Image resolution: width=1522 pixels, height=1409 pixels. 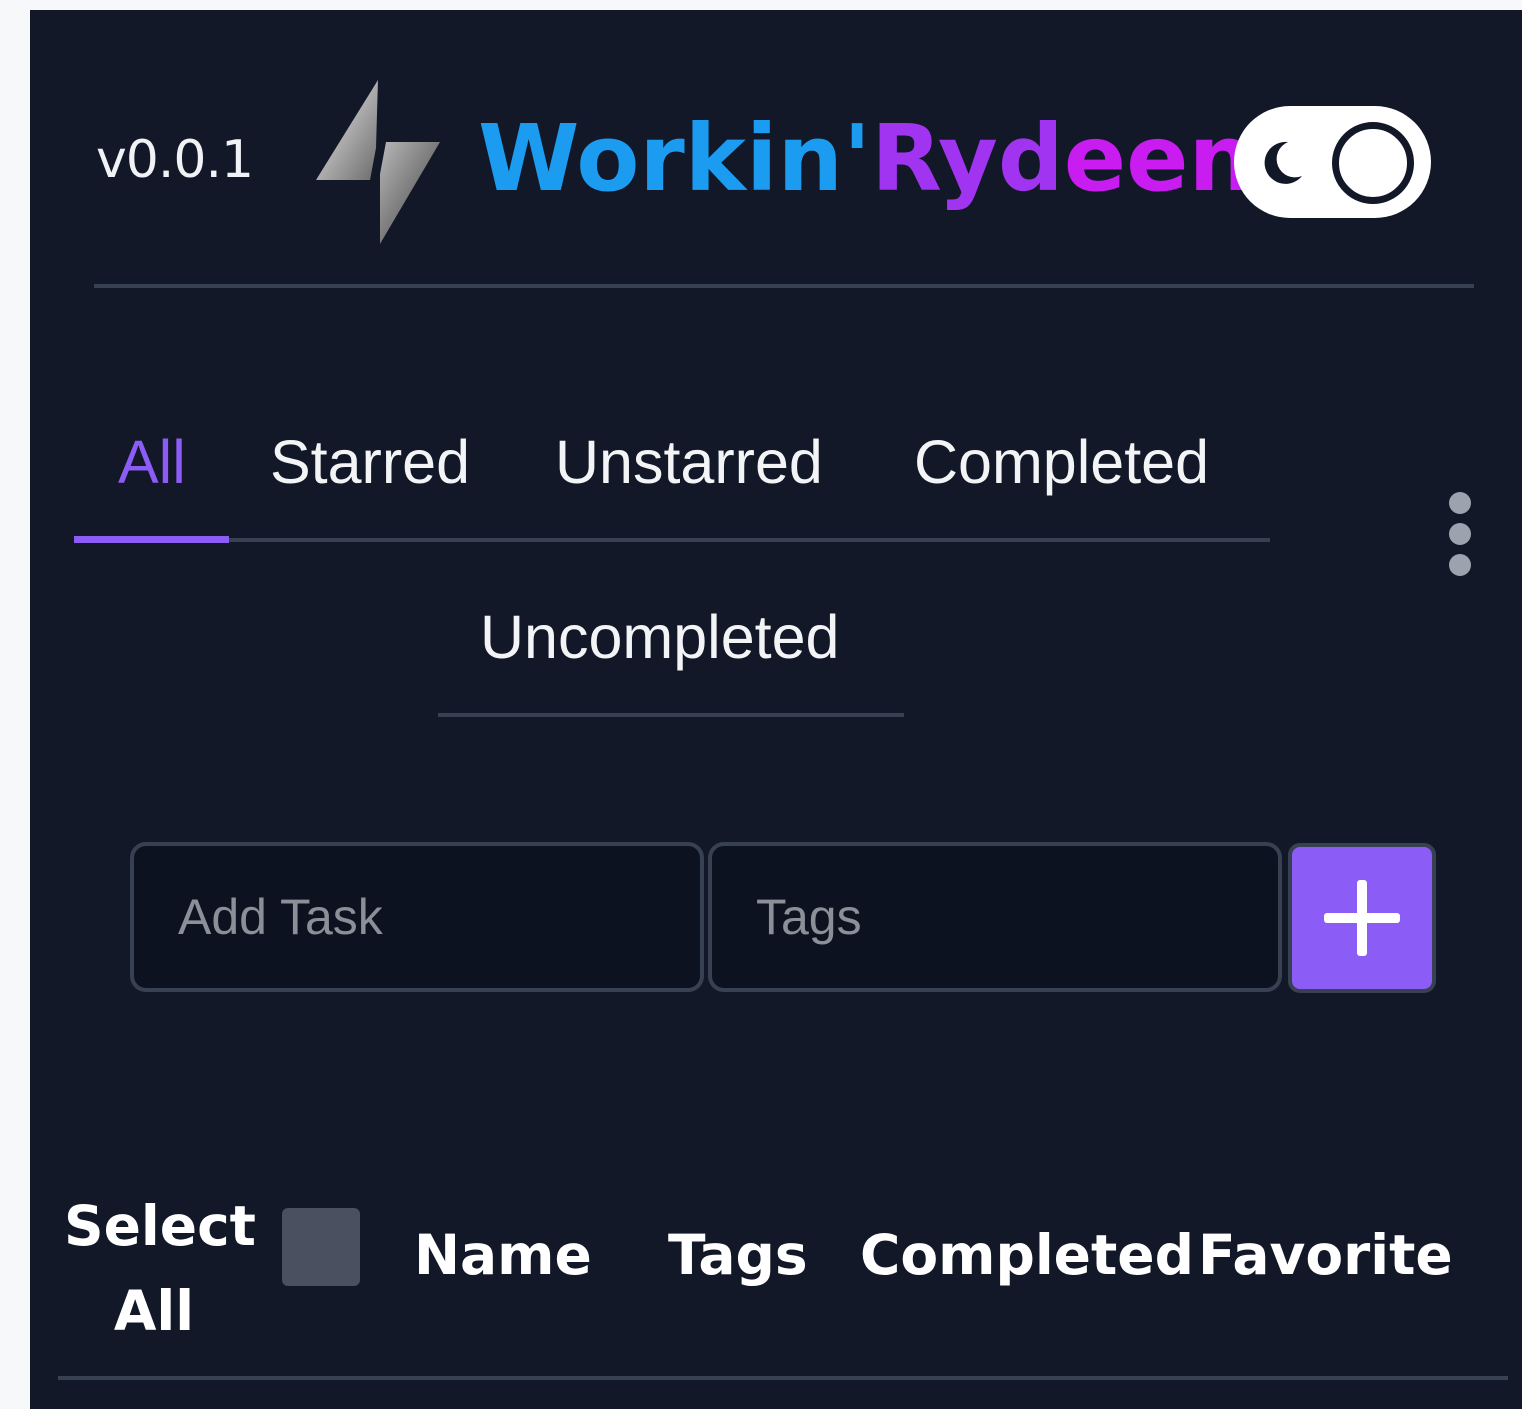 I want to click on app-title-part-3: een, so click(x=1158, y=158).